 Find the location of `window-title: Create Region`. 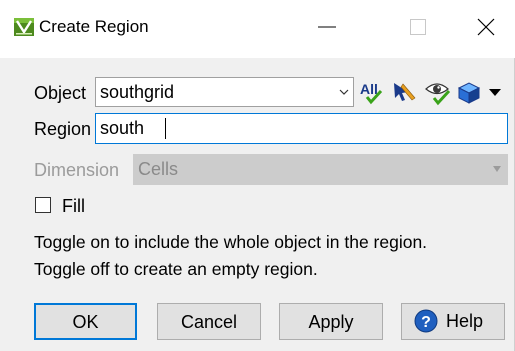

window-title: Create Region is located at coordinates (94, 26).